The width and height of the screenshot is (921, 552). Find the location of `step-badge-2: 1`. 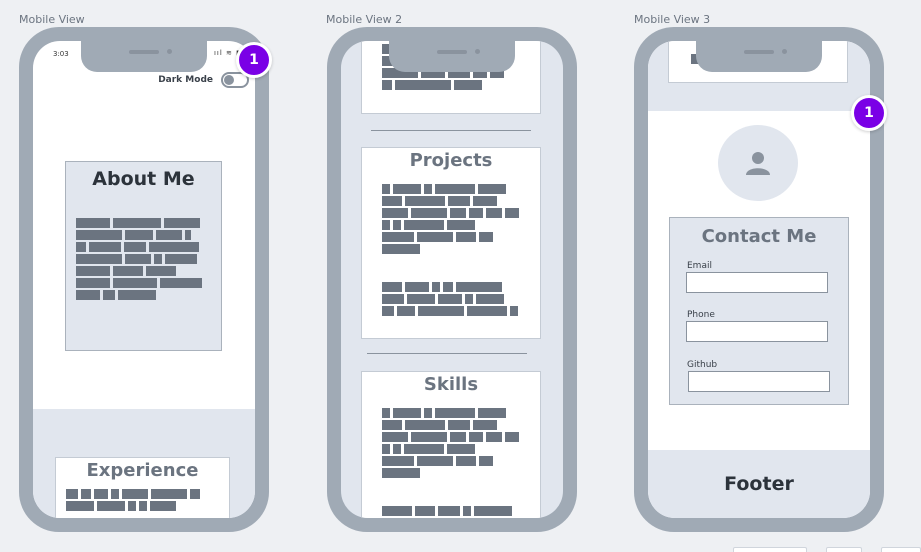

step-badge-2: 1 is located at coordinates (869, 113).